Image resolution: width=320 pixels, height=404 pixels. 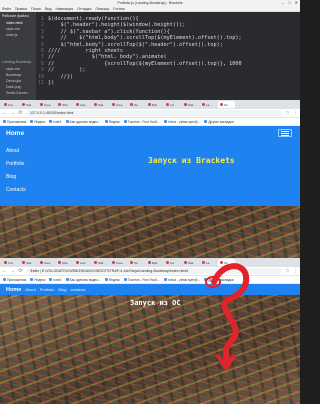 I want to click on line-number: 11, so click(x=40, y=83).